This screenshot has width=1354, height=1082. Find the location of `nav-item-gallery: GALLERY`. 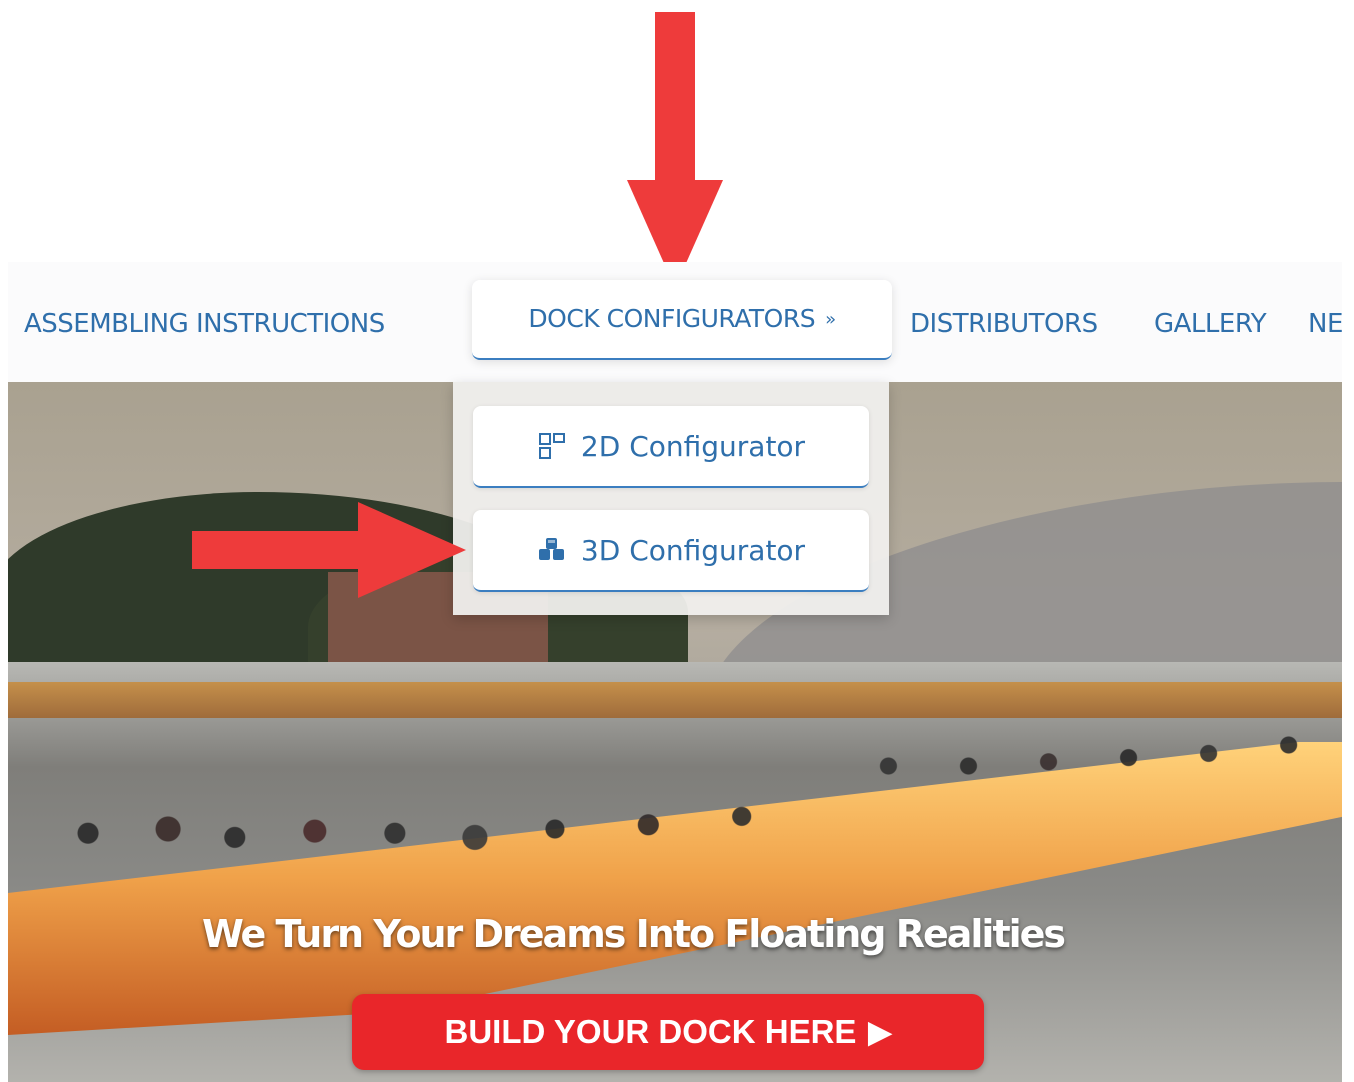

nav-item-gallery: GALLERY is located at coordinates (1210, 324).